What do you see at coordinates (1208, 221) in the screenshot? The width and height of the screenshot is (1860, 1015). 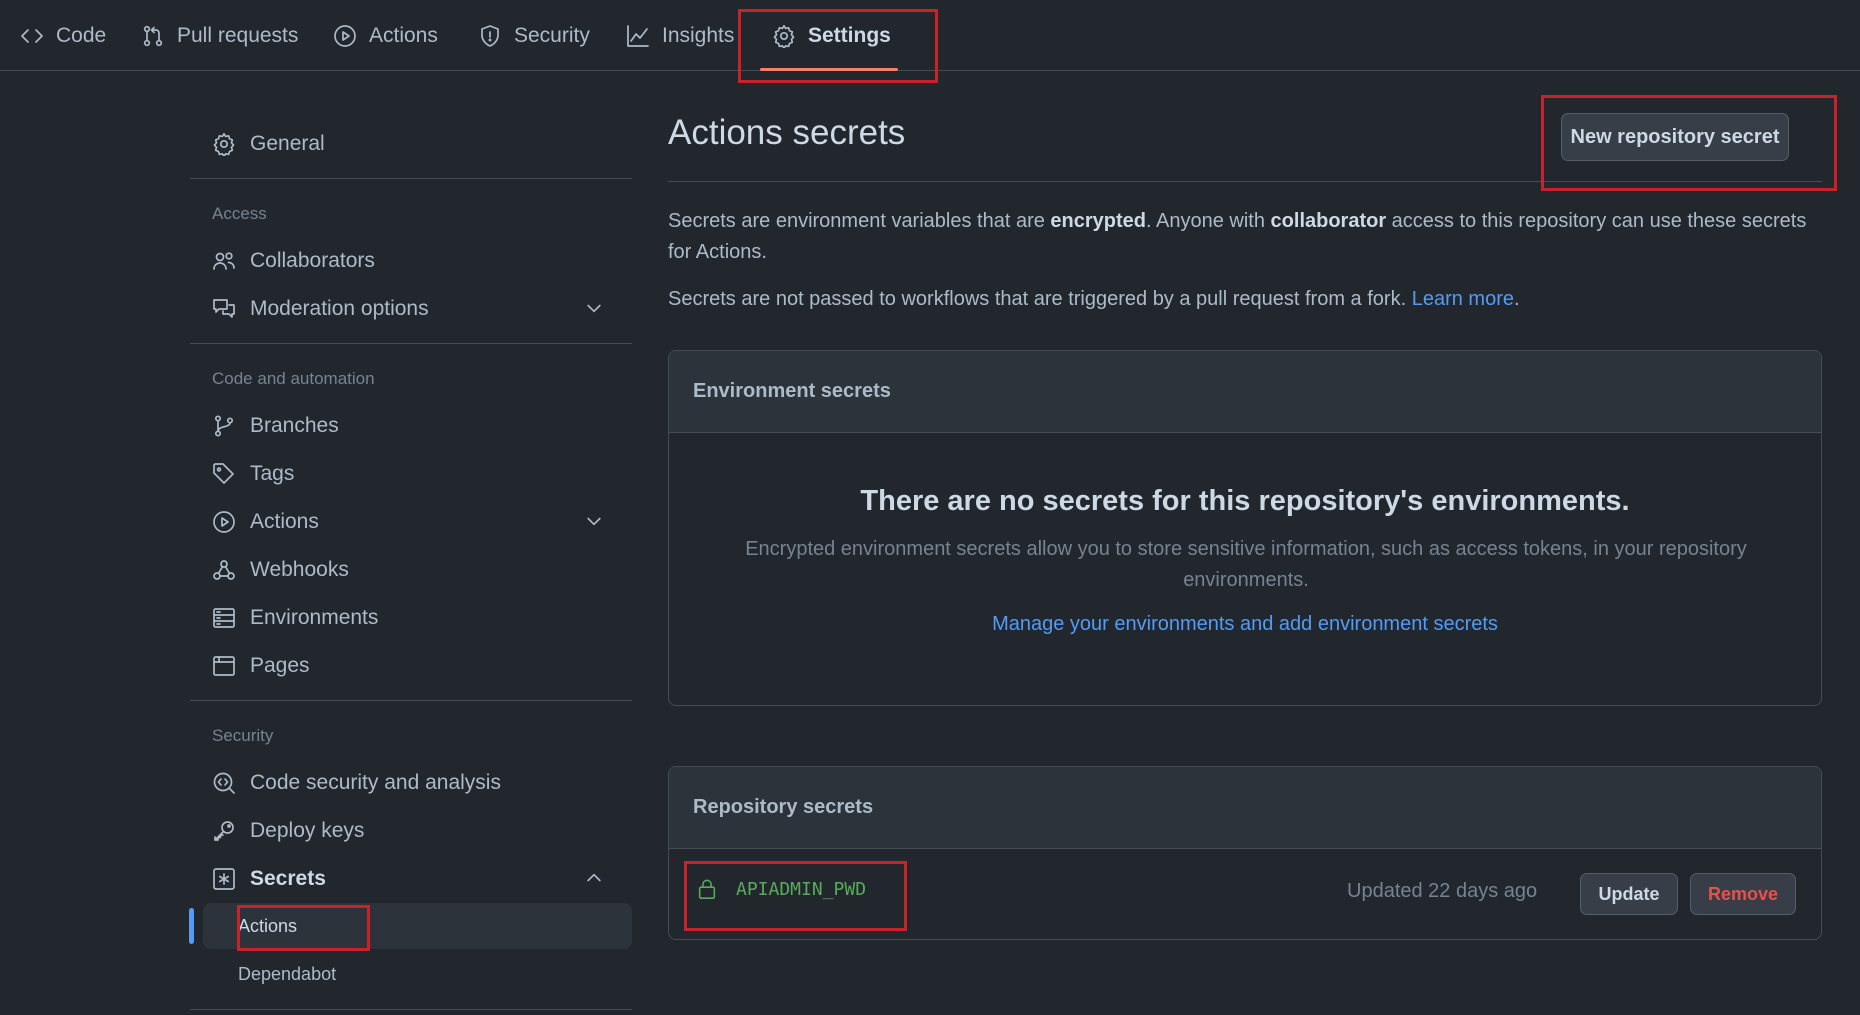 I see `intro-part: . Anyone with` at bounding box center [1208, 221].